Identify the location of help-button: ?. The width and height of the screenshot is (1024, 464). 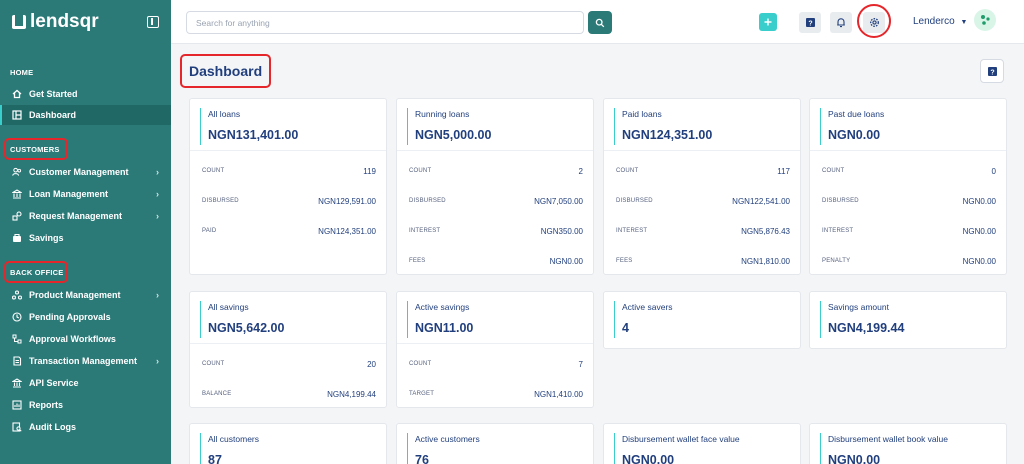
(810, 22).